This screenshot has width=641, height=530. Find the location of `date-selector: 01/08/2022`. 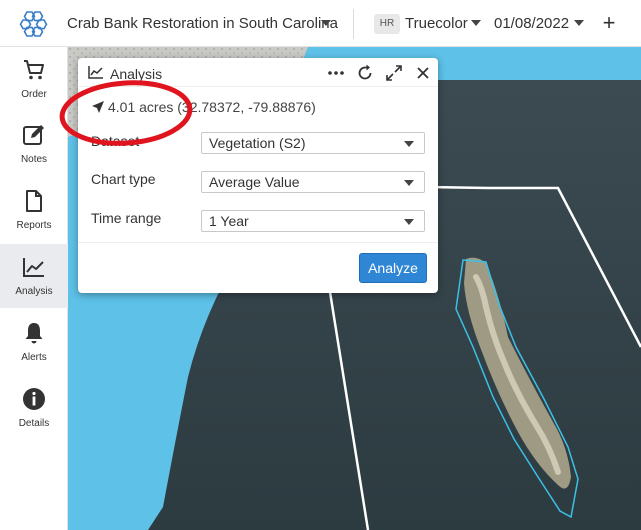

date-selector: 01/08/2022 is located at coordinates (531, 23).